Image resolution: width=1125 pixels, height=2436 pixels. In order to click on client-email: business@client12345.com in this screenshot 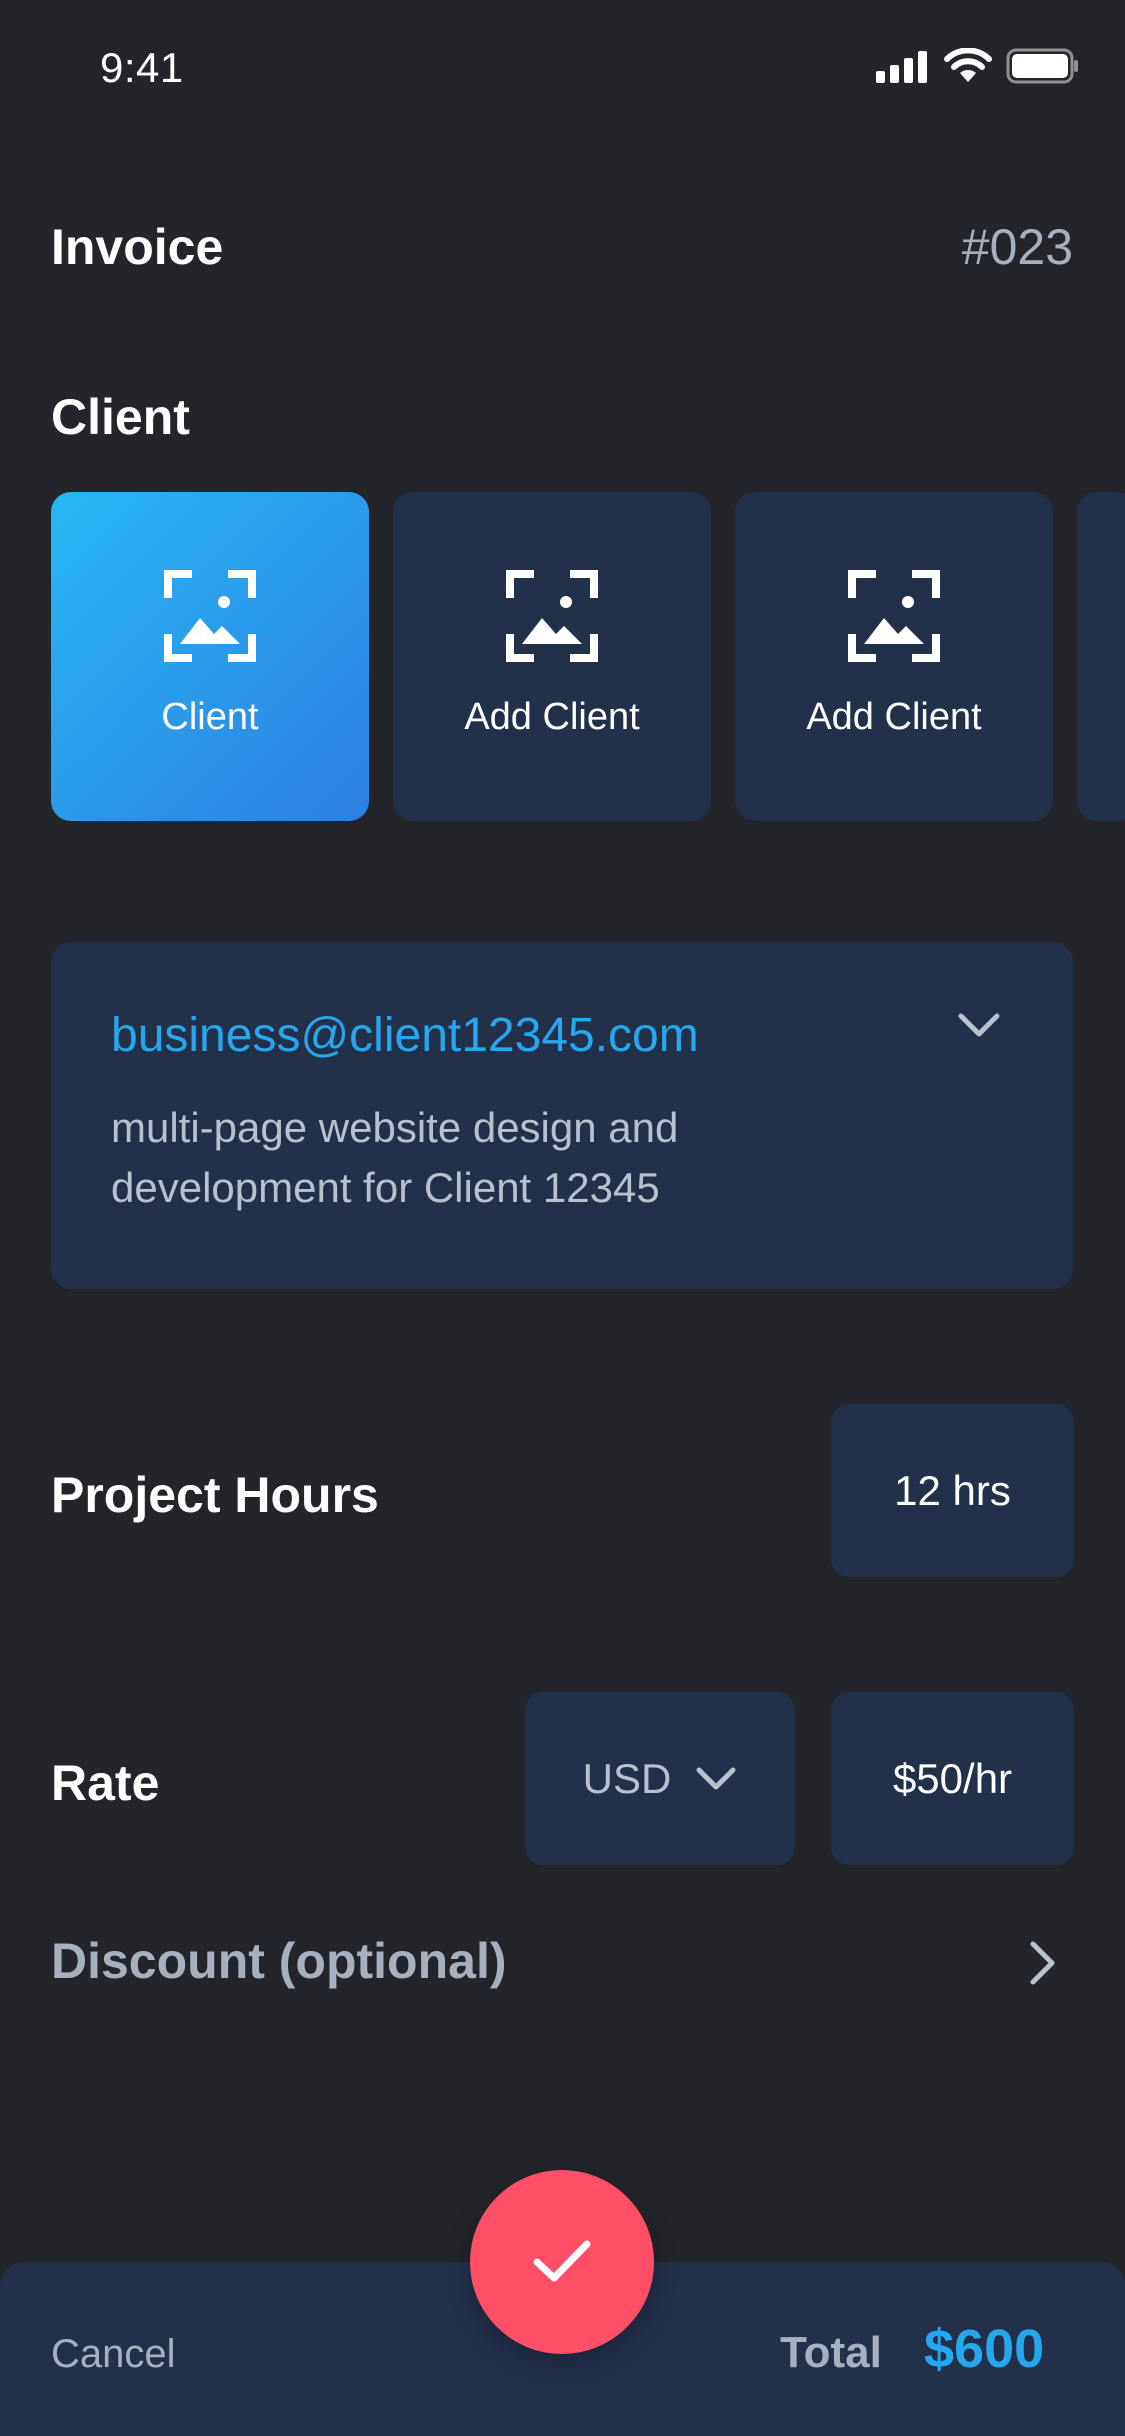, I will do `click(405, 1035)`.